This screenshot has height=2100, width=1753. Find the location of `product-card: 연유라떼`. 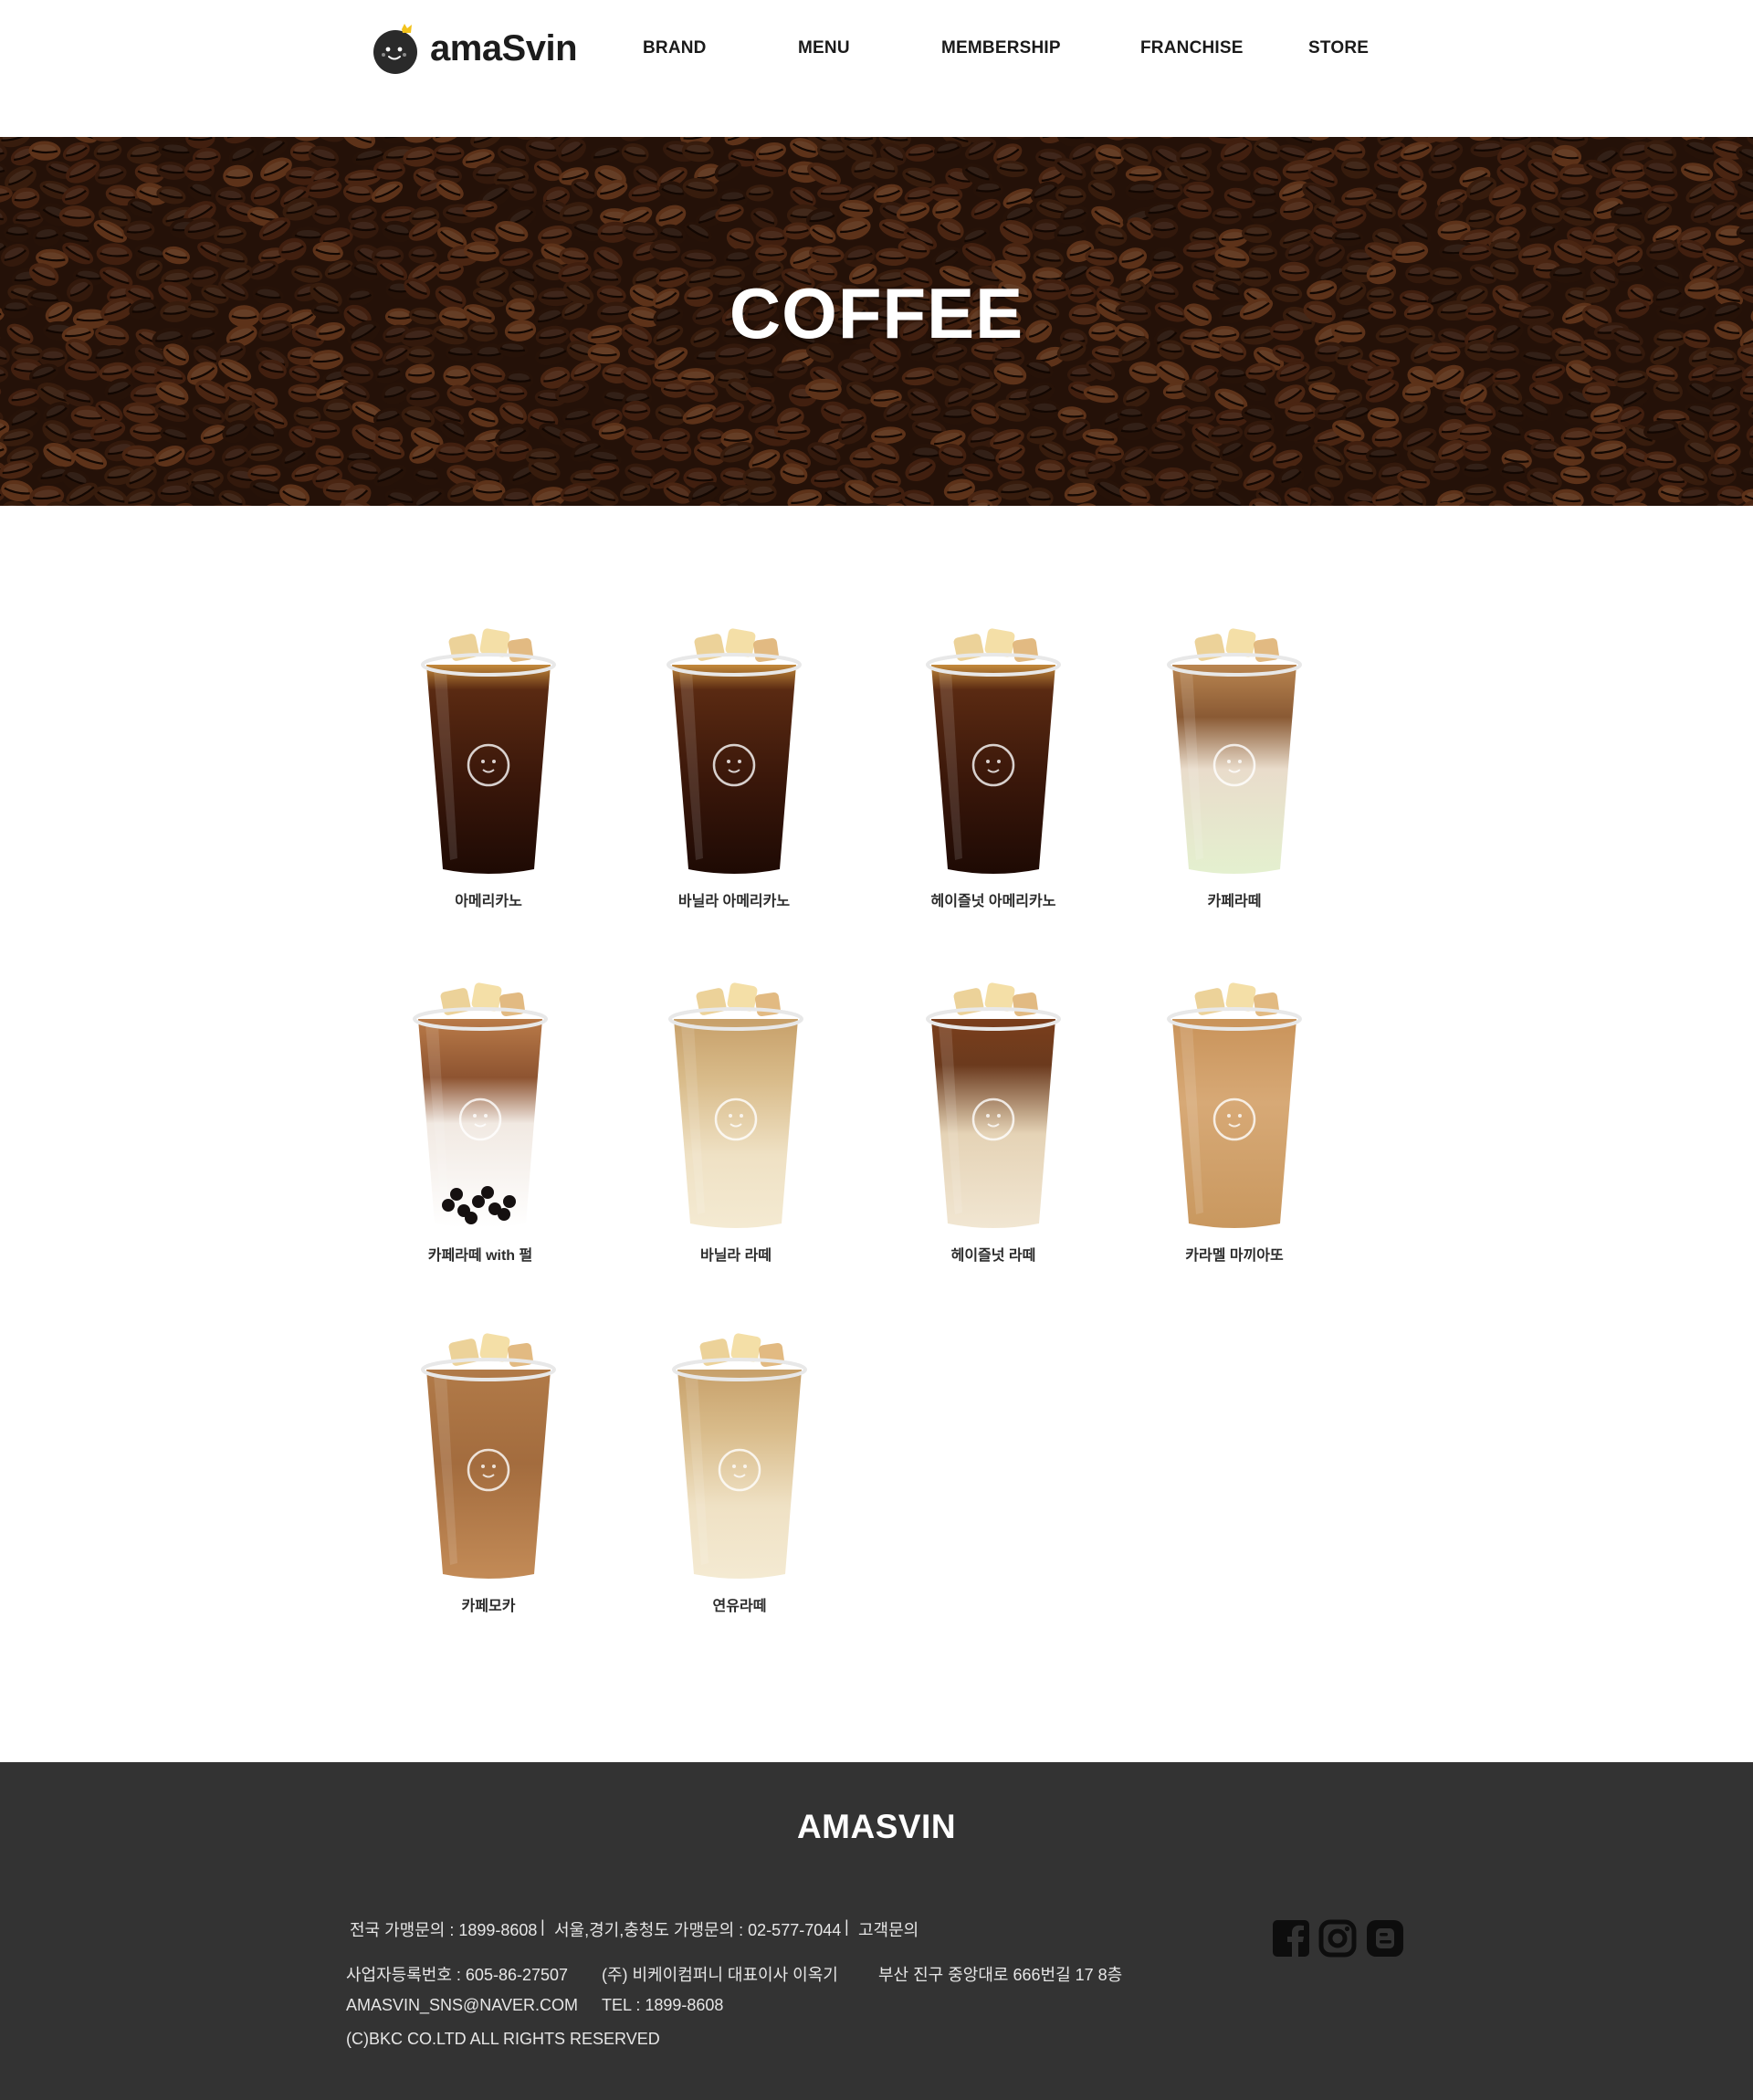

product-card: 연유라떼 is located at coordinates (739, 1472).